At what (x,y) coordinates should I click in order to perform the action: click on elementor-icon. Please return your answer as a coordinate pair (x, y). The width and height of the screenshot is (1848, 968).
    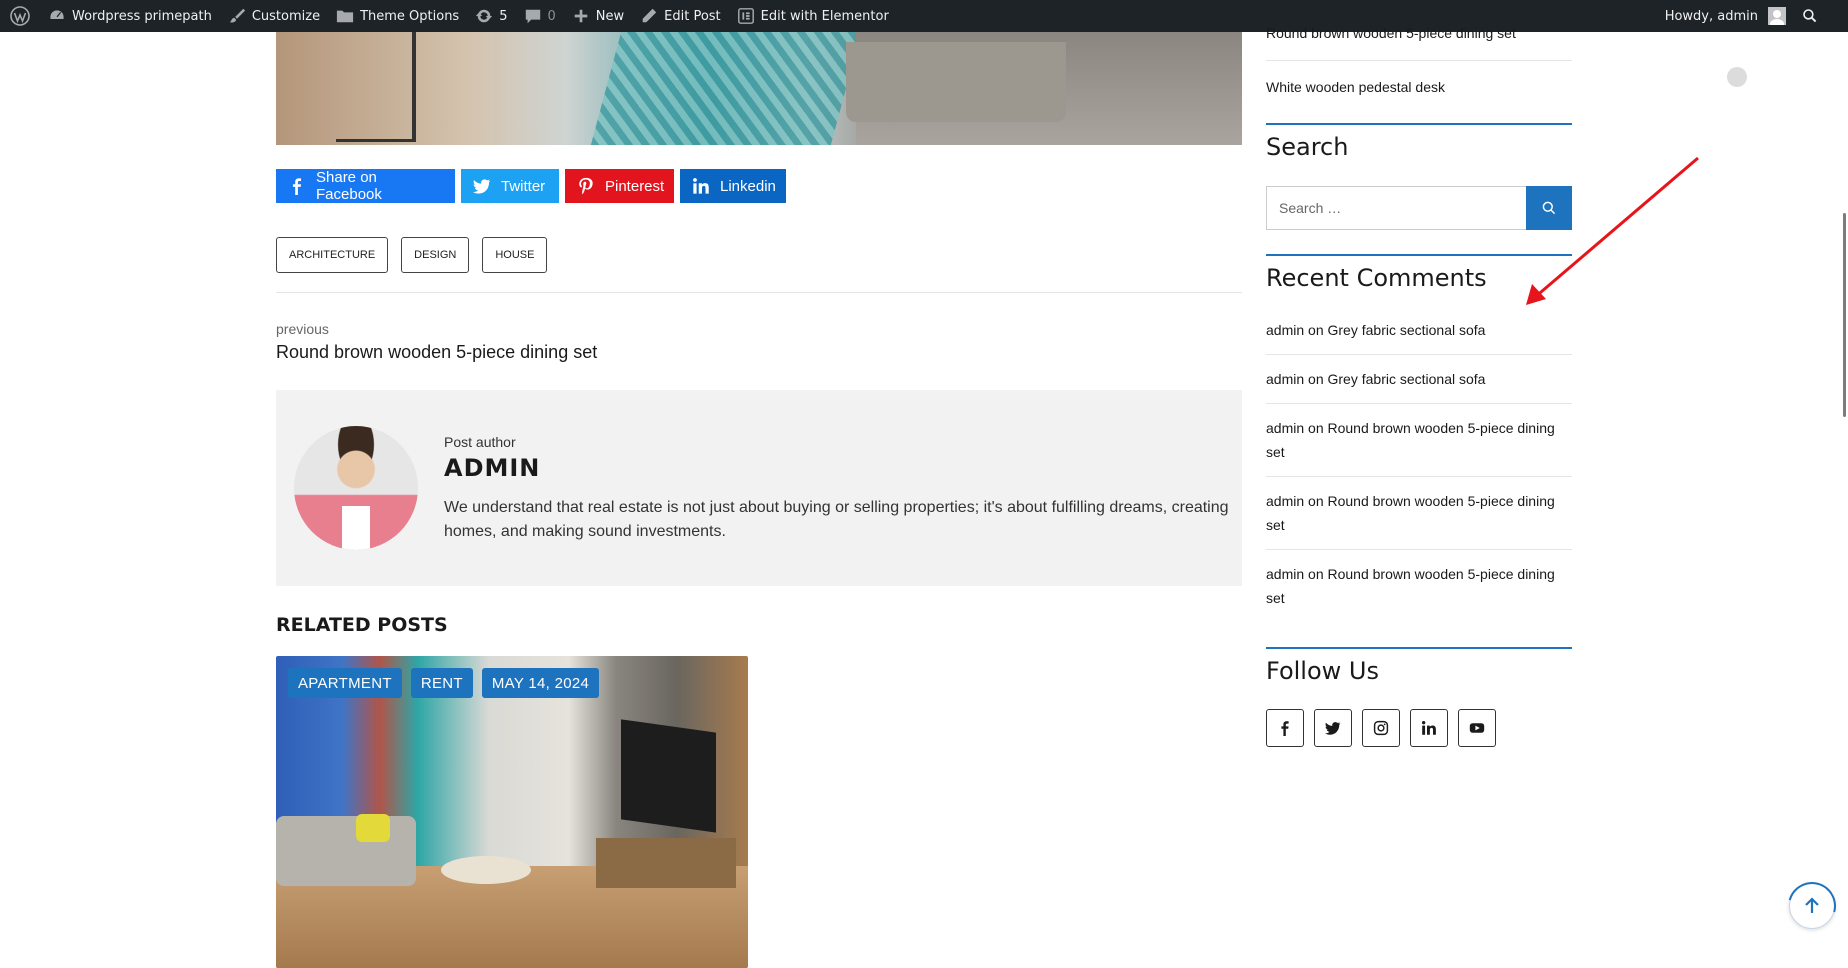
    Looking at the image, I should click on (745, 16).